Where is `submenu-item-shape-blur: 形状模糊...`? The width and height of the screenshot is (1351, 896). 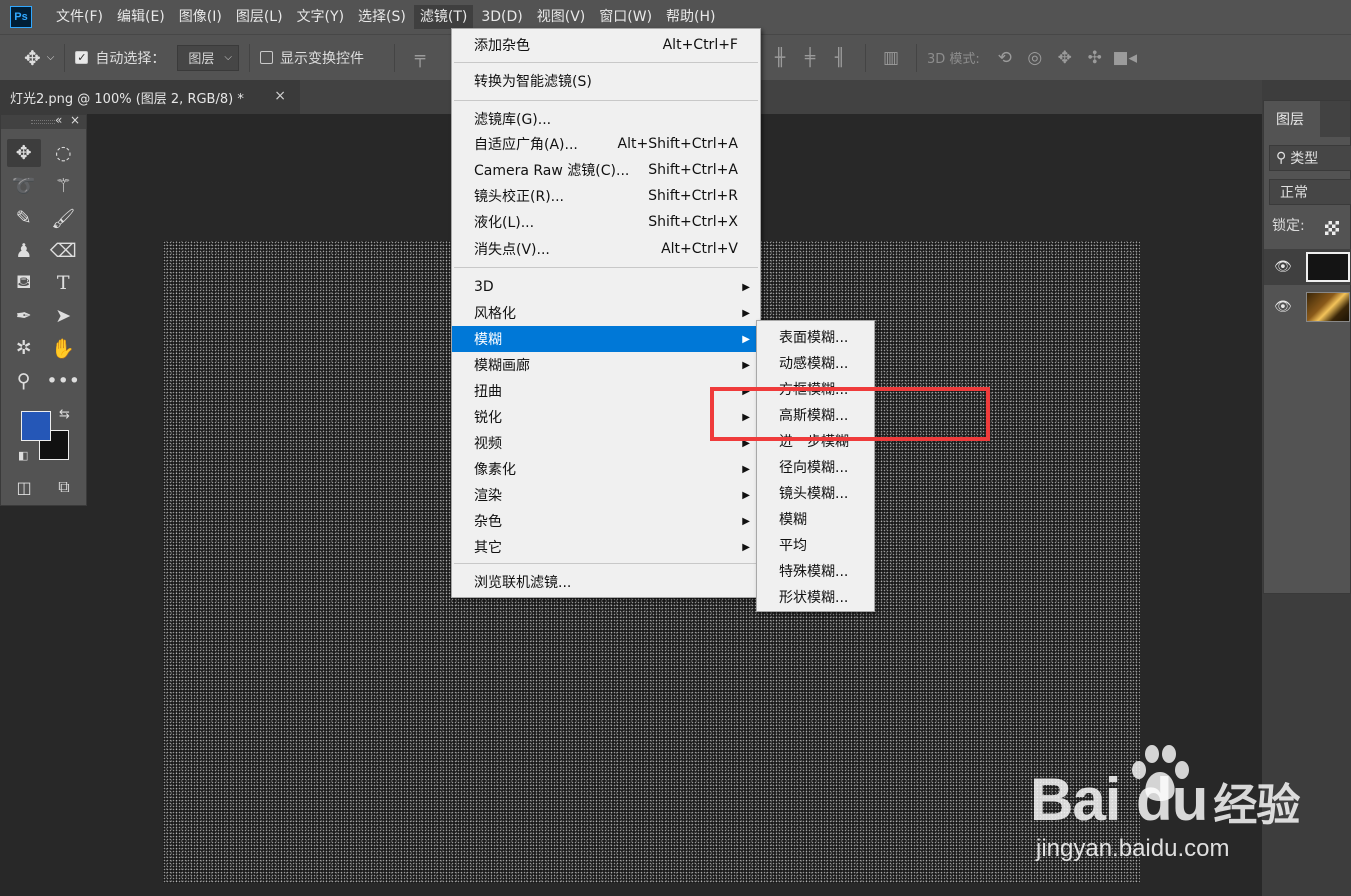 submenu-item-shape-blur: 形状模糊... is located at coordinates (815, 597).